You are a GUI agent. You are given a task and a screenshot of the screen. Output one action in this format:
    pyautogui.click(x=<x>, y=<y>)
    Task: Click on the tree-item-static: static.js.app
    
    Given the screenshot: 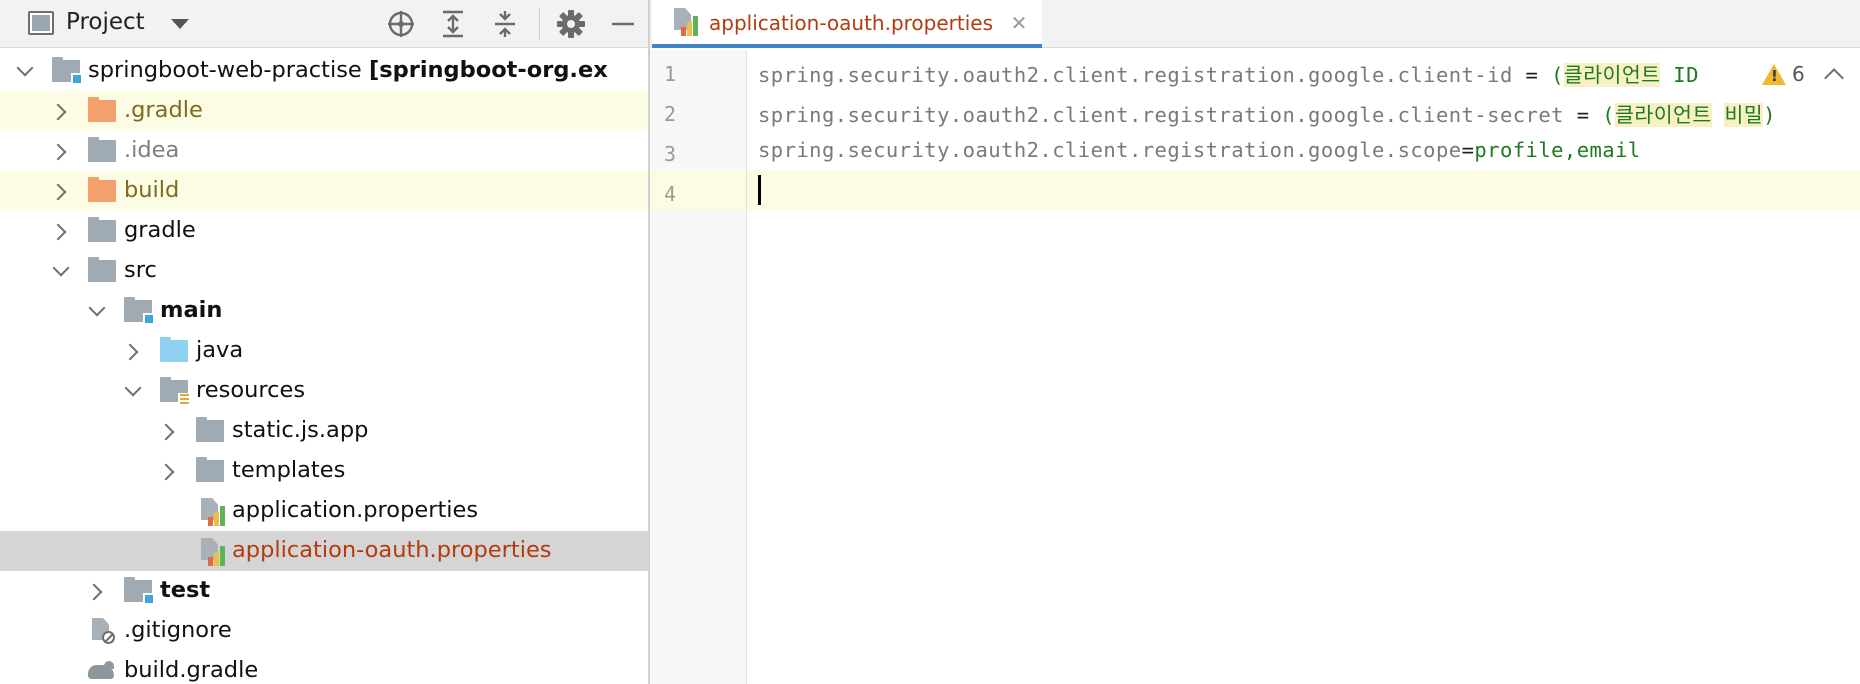 What is the action you would take?
    pyautogui.click(x=324, y=431)
    